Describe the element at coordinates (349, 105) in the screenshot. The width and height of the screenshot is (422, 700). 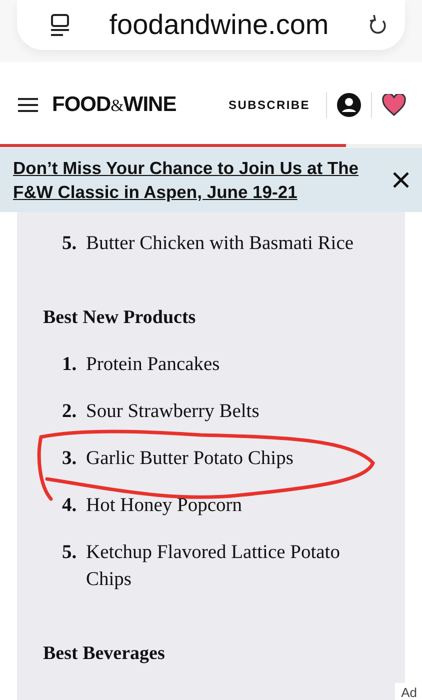
I see `account-icon` at that location.